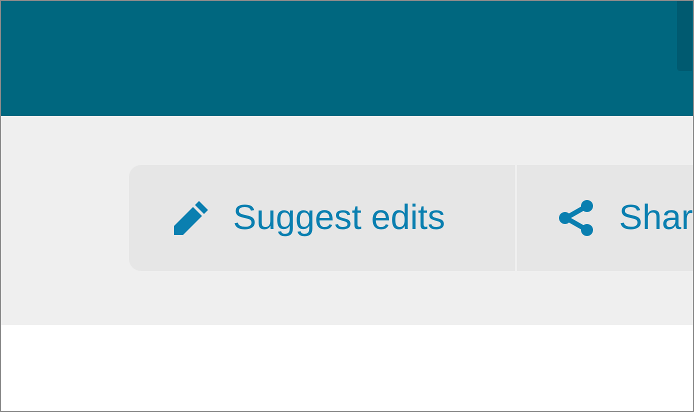 This screenshot has width=694, height=412. What do you see at coordinates (605, 218) in the screenshot?
I see `share-button: Shar` at bounding box center [605, 218].